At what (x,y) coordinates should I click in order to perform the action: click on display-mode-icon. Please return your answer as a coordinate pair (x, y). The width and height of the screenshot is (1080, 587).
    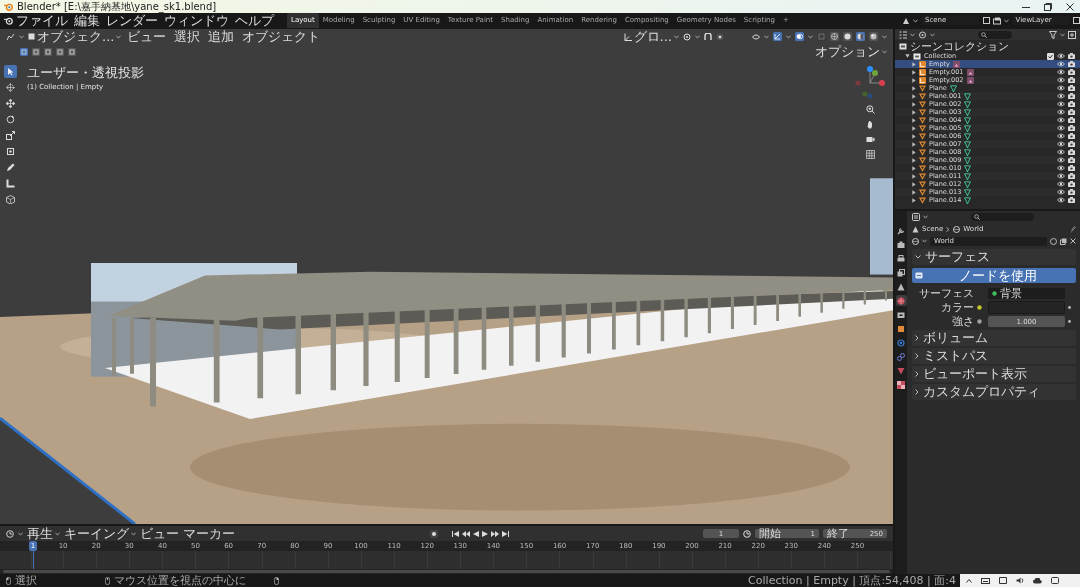
    Looking at the image, I should click on (903, 34).